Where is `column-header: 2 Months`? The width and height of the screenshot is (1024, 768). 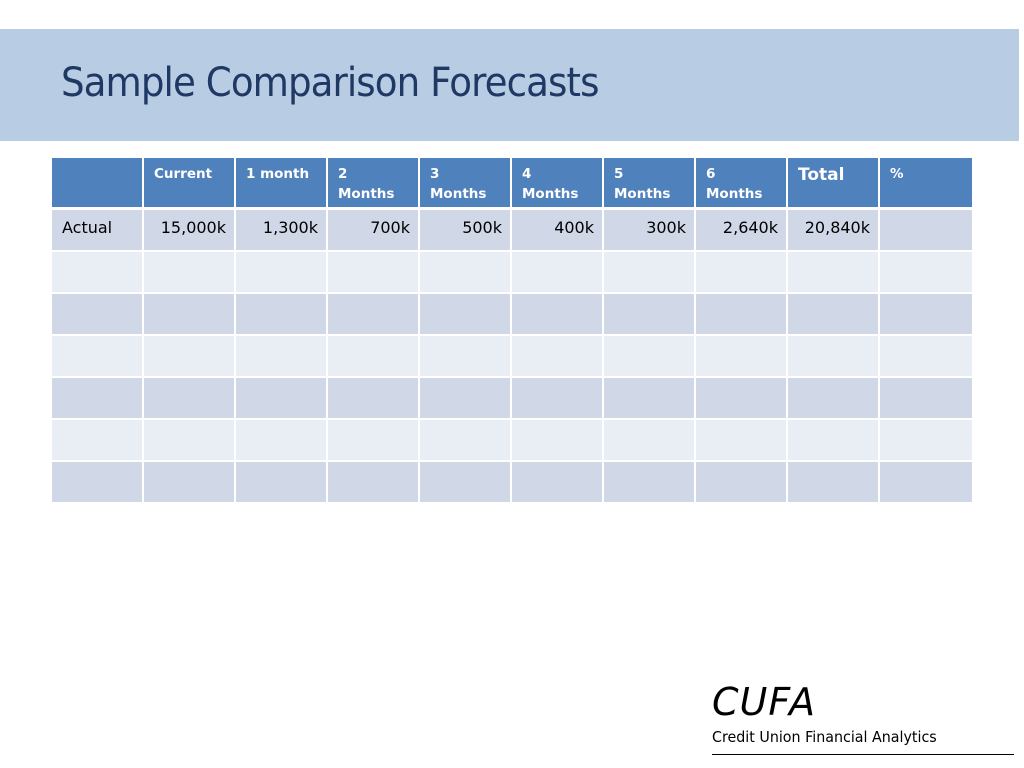
column-header: 2 Months is located at coordinates (374, 184).